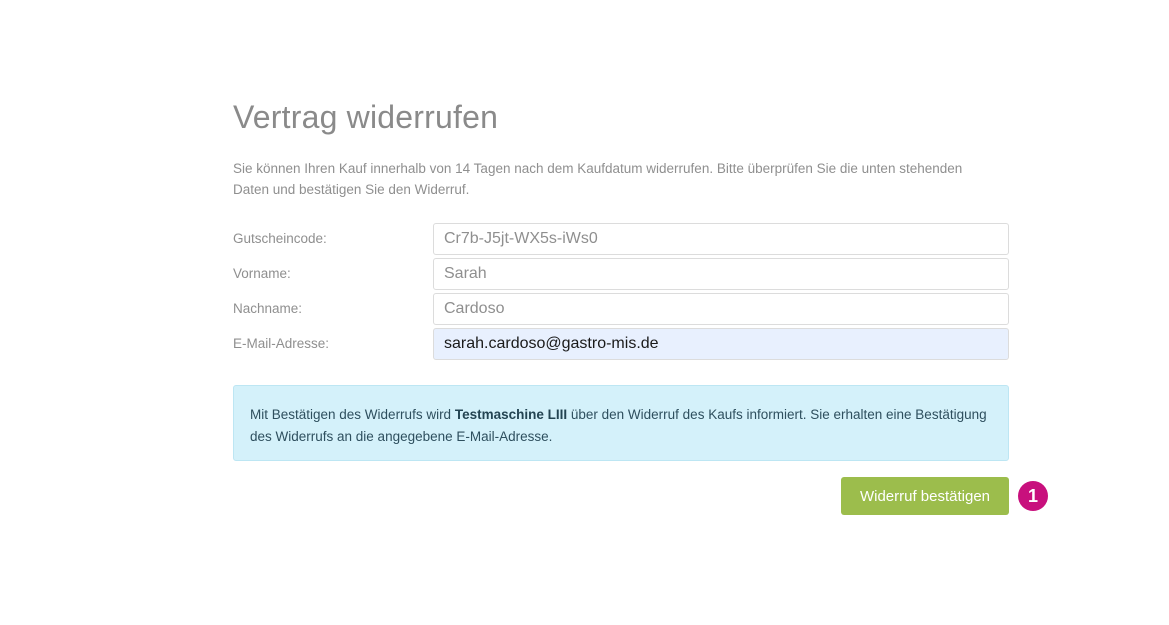  Describe the element at coordinates (721, 238) in the screenshot. I see `voucher-code-field` at that location.